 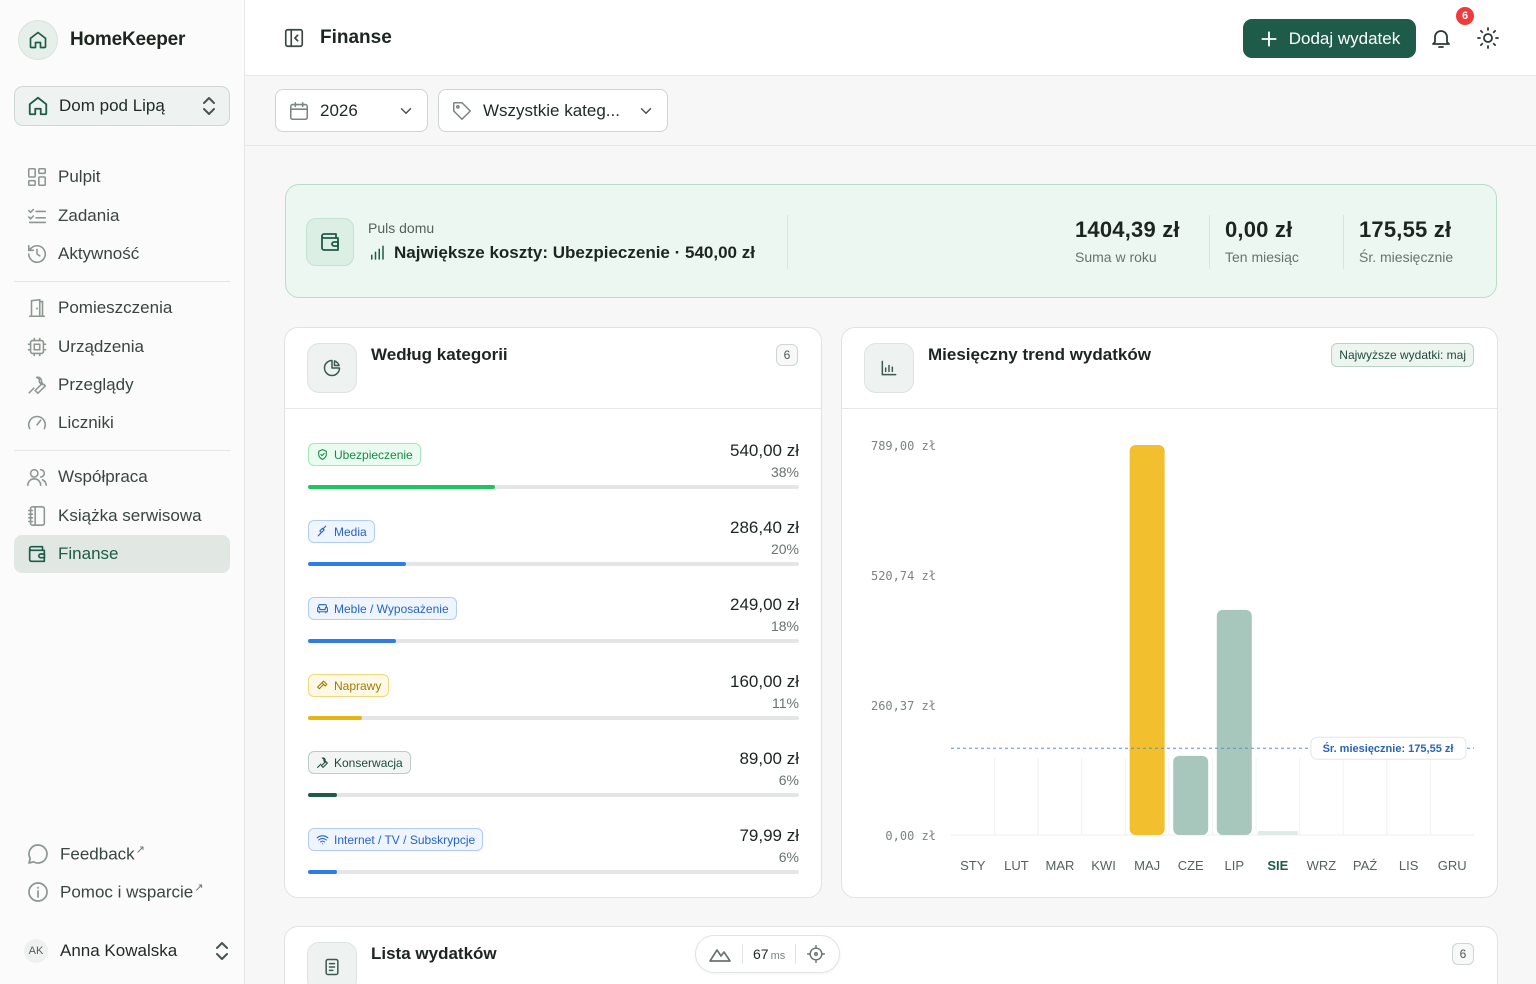 What do you see at coordinates (767, 954) in the screenshot?
I see `performance-widget: 67 ms` at bounding box center [767, 954].